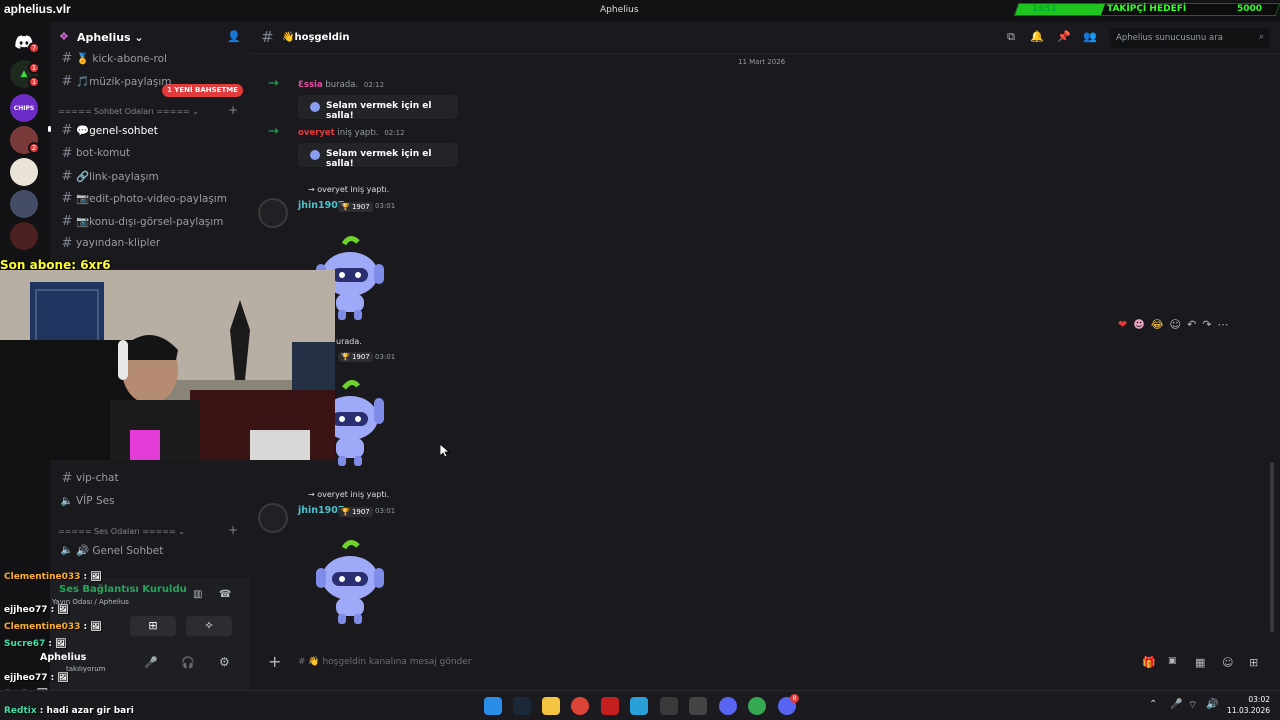  What do you see at coordinates (1212, 704) in the screenshot?
I see `volume-icon: 🔊` at bounding box center [1212, 704].